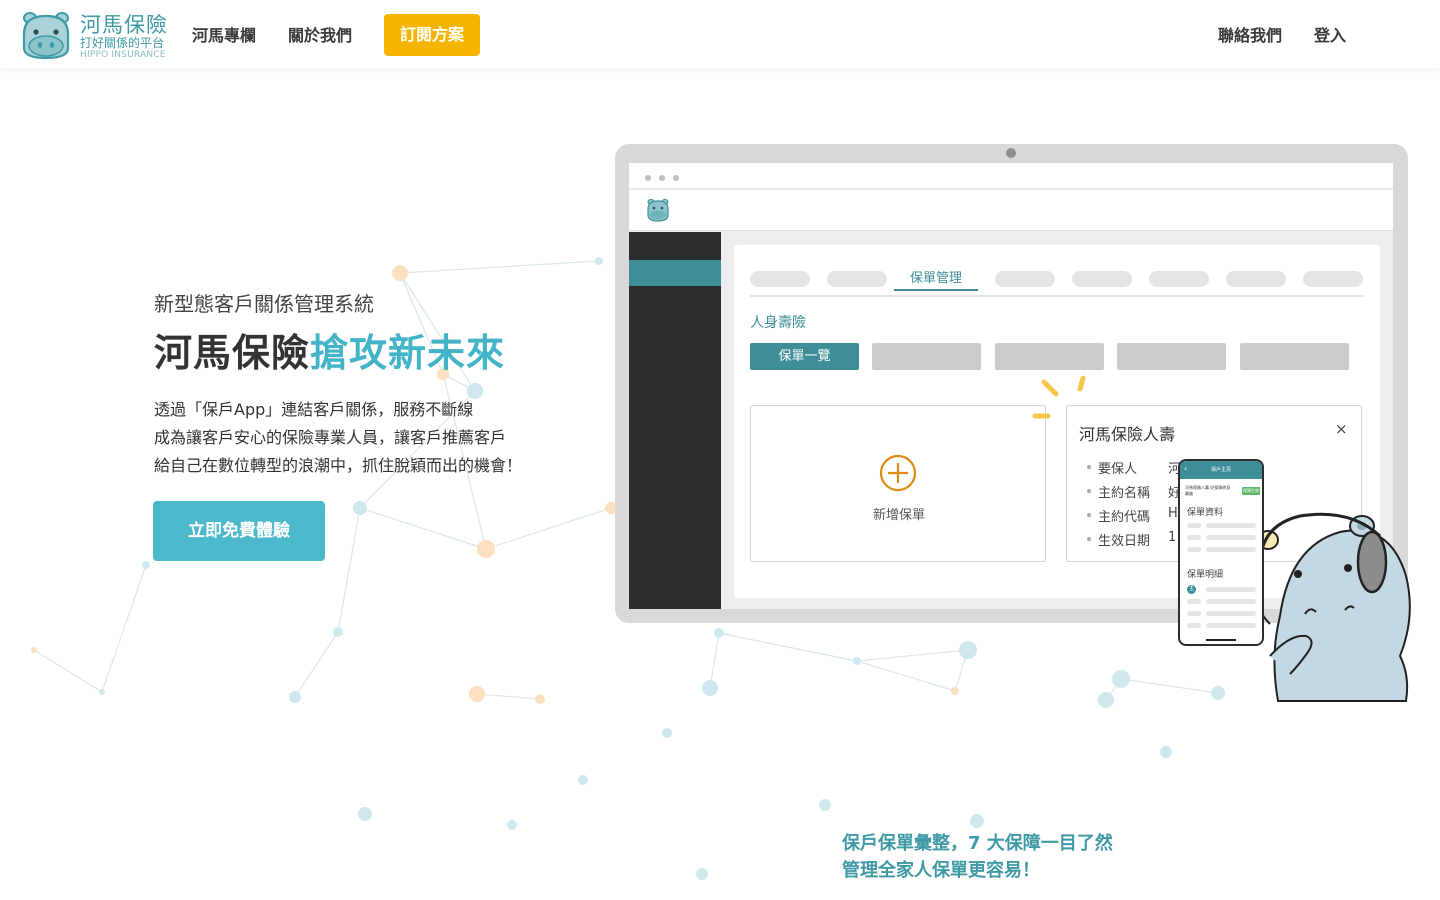 The height and width of the screenshot is (900, 1440). What do you see at coordinates (1205, 513) in the screenshot?
I see `phone-section-info: 保單資料` at bounding box center [1205, 513].